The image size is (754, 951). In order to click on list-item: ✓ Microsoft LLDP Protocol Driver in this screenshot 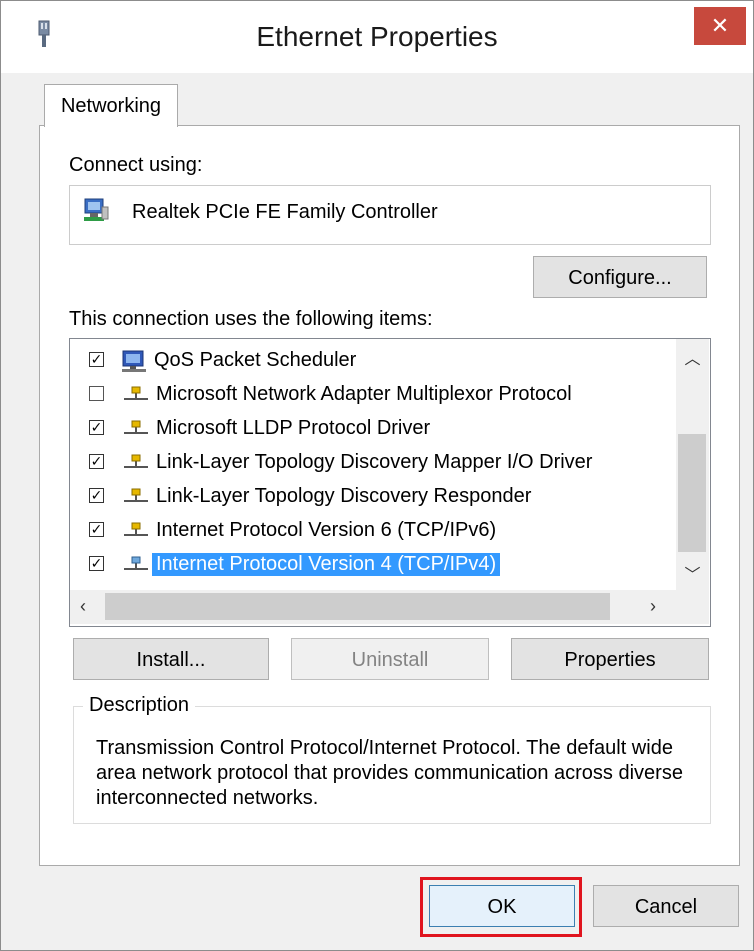, I will do `click(370, 429)`.